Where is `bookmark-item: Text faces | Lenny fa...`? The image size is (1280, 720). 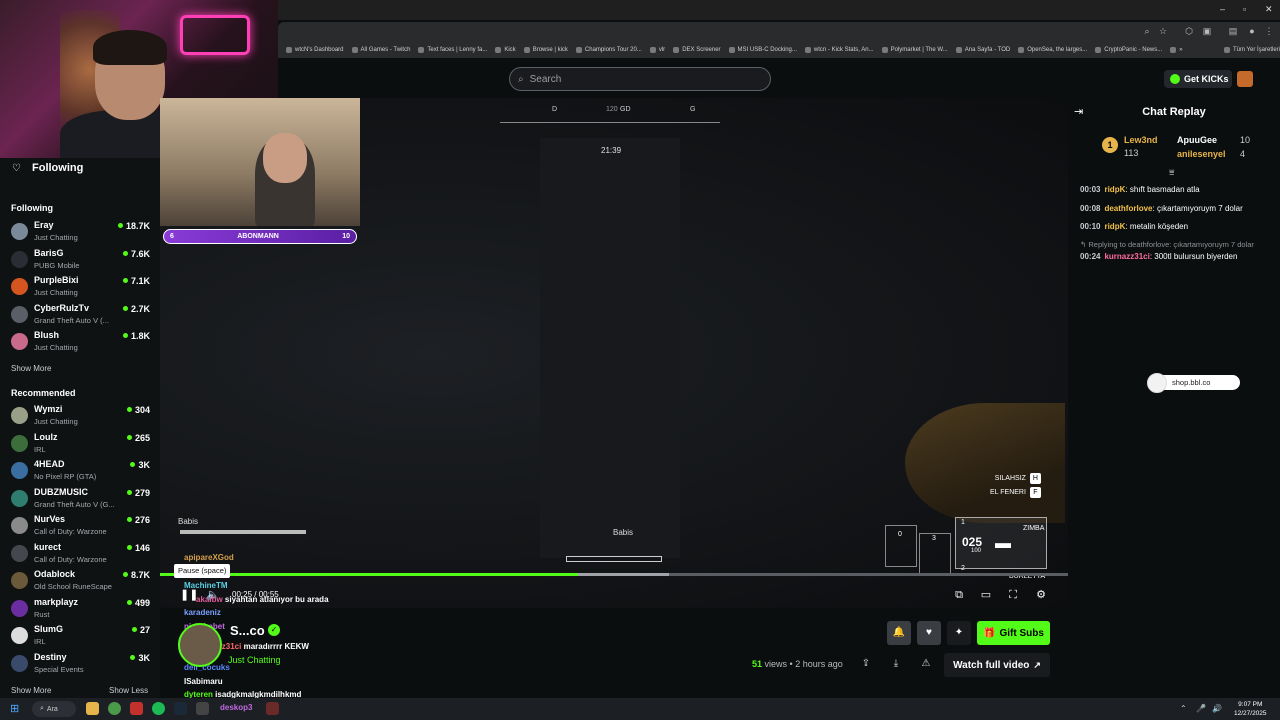
bookmark-item: Text faces | Lenny fa... is located at coordinates (452, 50).